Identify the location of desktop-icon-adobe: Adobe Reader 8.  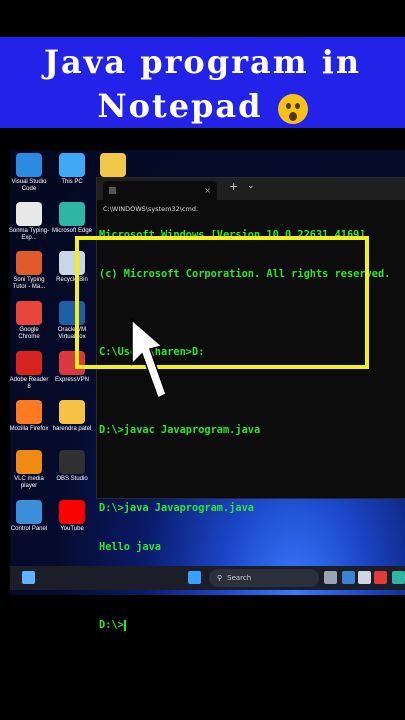
(29, 371).